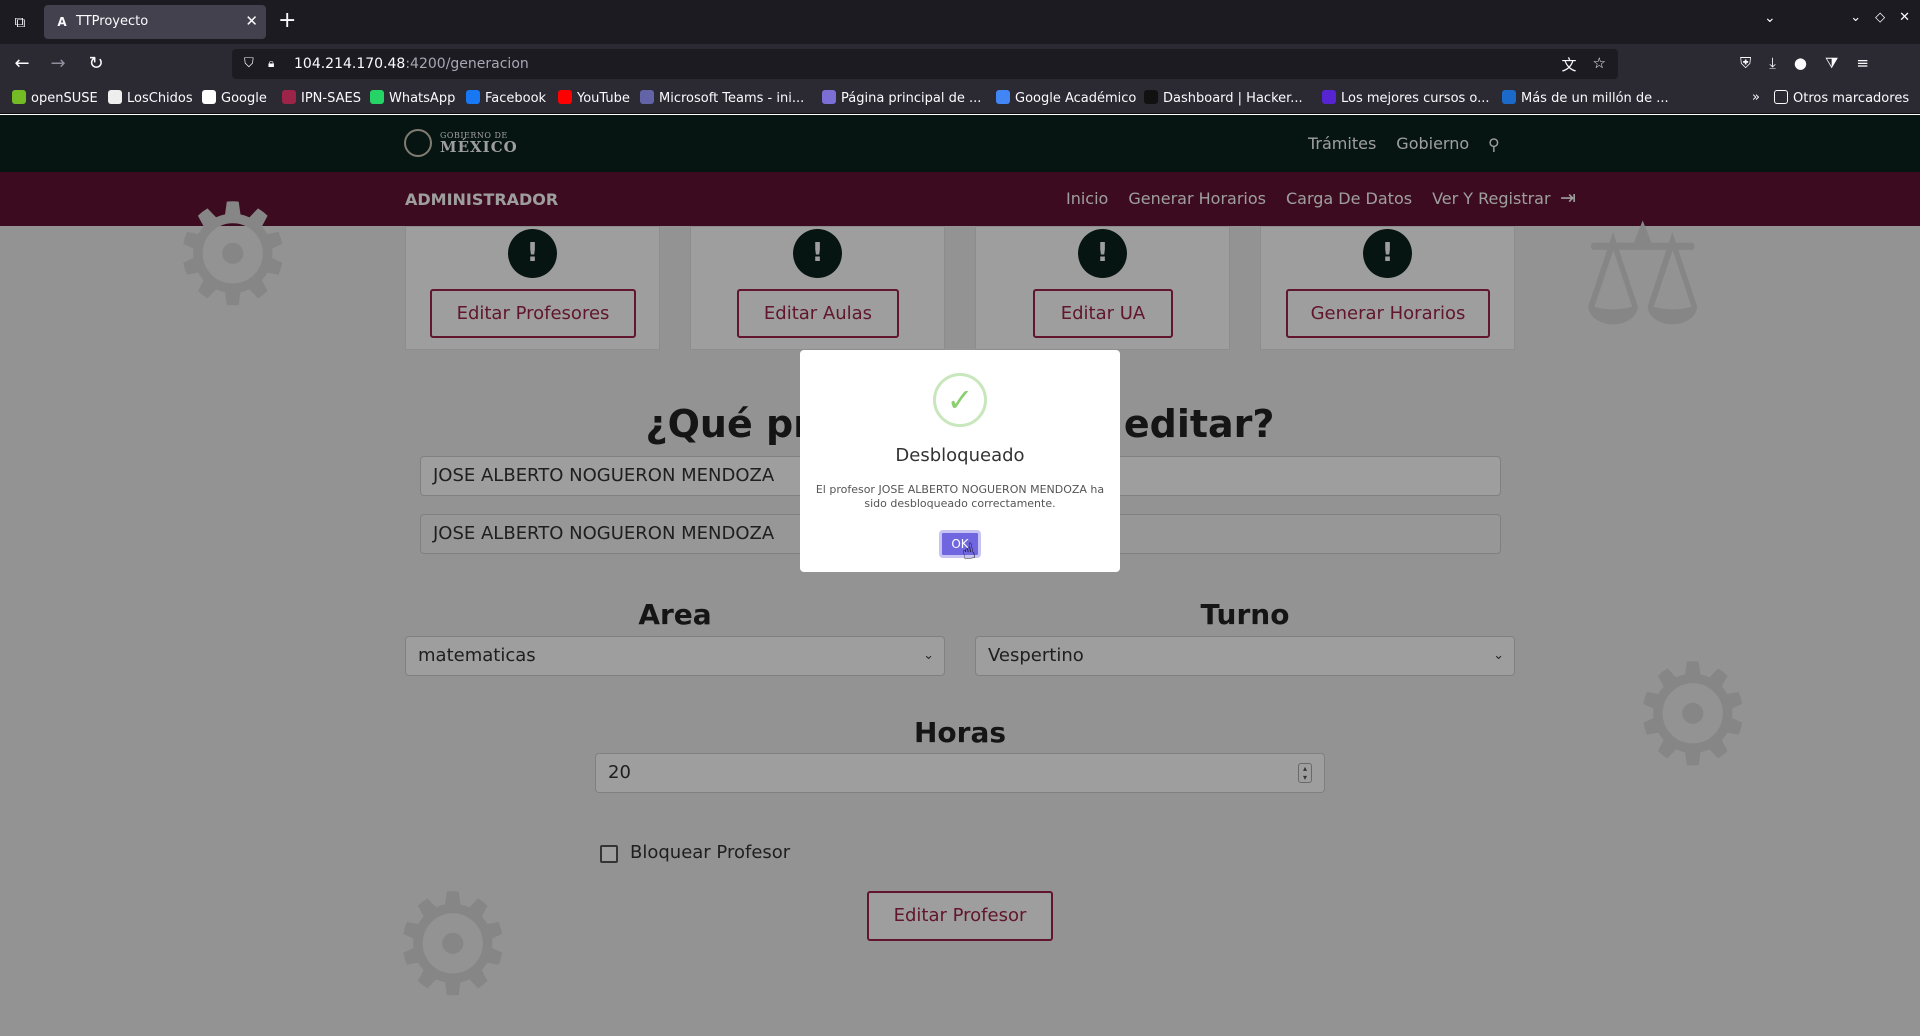 This screenshot has height=1036, width=1920. I want to click on tab-close-icon: ✕, so click(251, 21).